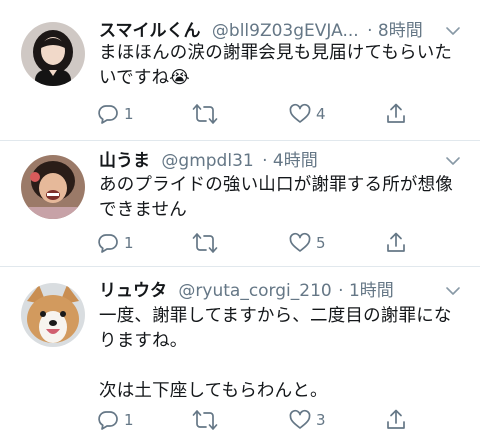 This screenshot has width=480, height=446. I want to click on like-button: 4, so click(307, 114).